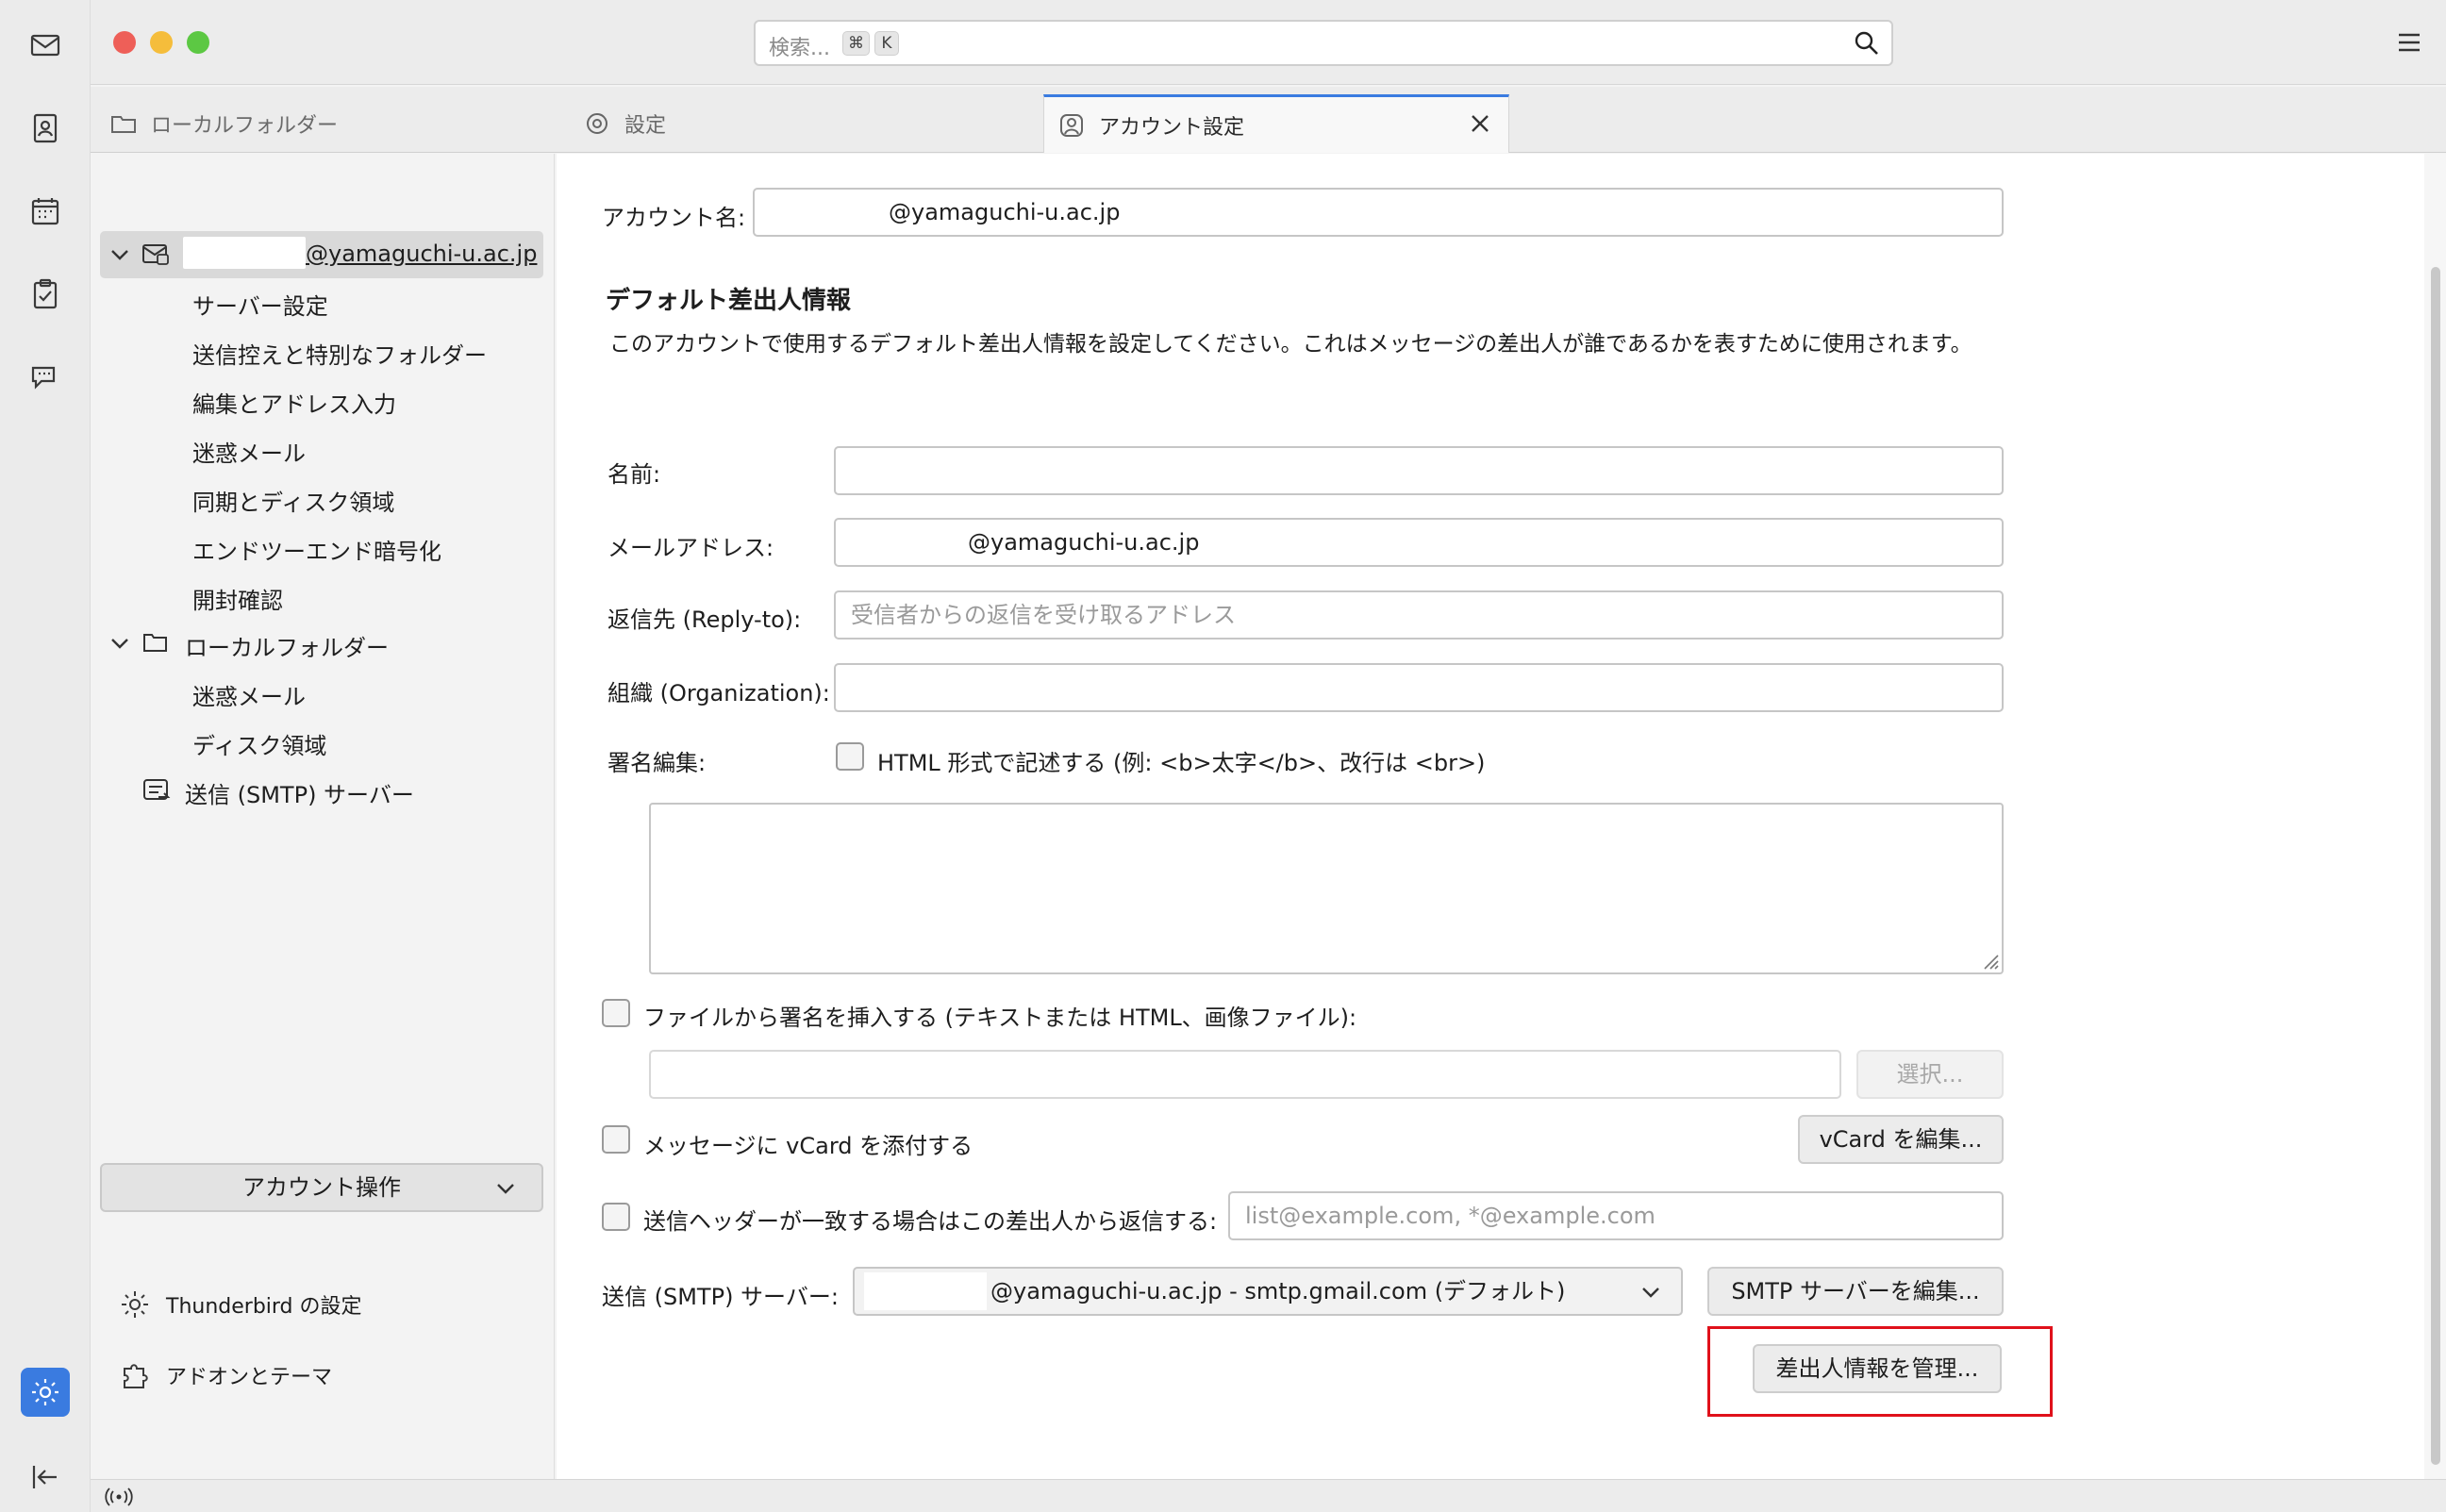 Image resolution: width=2446 pixels, height=1512 pixels. What do you see at coordinates (245, 126) in the screenshot?
I see `tab-label: ローカルフォルダー` at bounding box center [245, 126].